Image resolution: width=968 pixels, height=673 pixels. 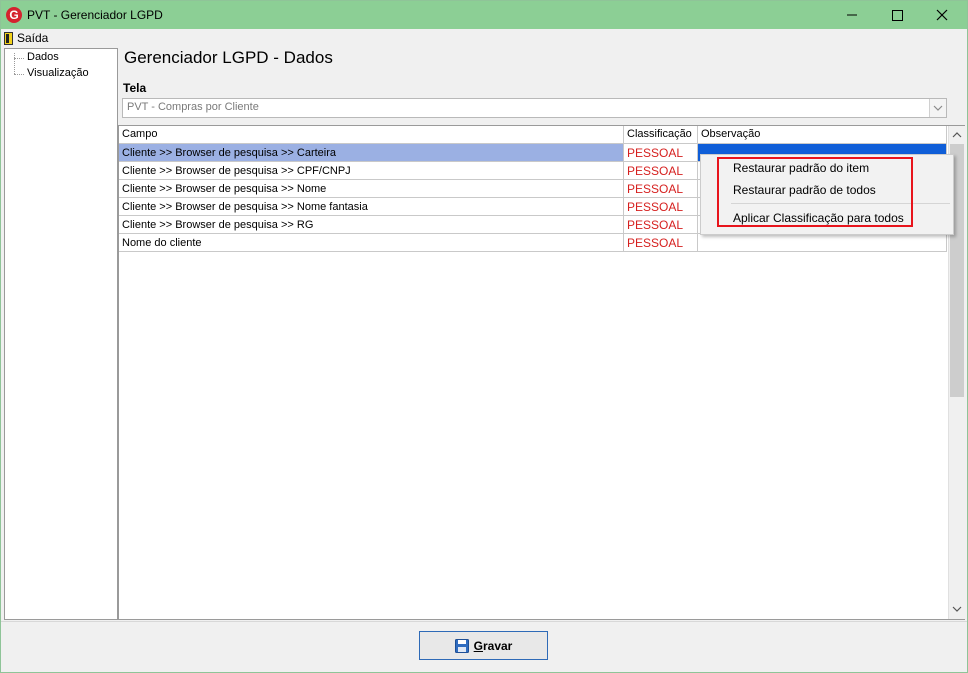 What do you see at coordinates (815, 192) in the screenshot?
I see `highlight-box` at bounding box center [815, 192].